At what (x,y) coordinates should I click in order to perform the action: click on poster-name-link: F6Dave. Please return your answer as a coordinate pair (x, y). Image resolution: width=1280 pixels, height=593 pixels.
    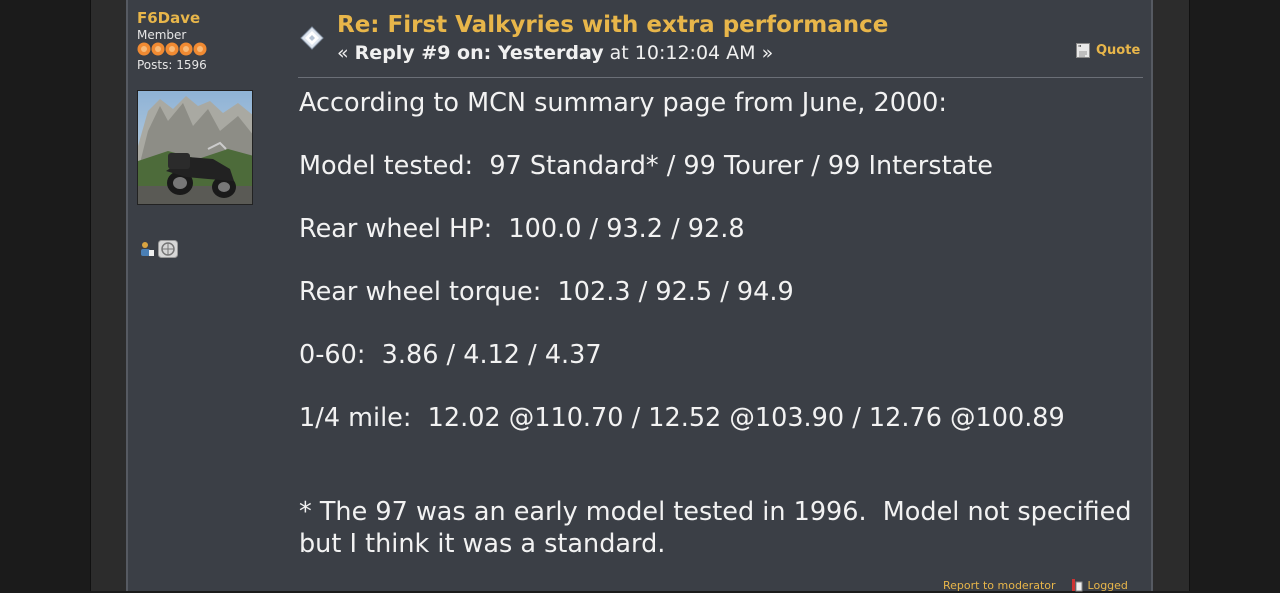
    Looking at the image, I should click on (168, 18).